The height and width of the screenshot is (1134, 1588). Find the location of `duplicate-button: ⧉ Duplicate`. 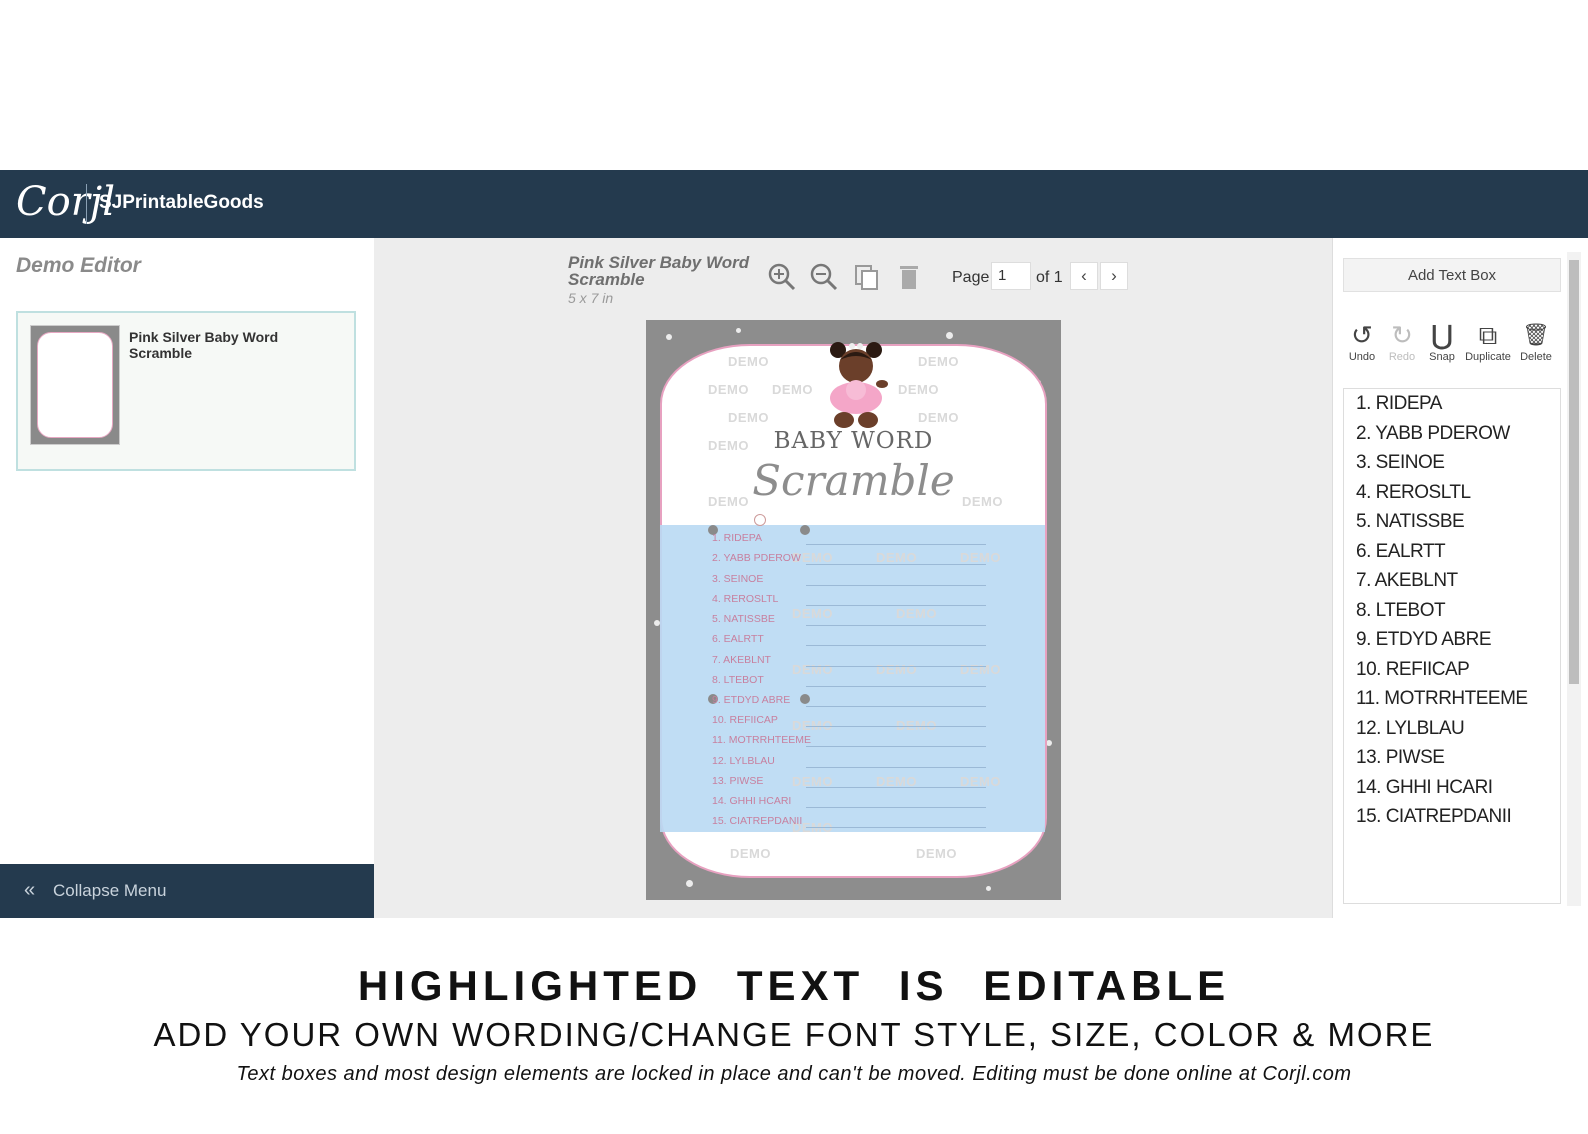

duplicate-button: ⧉ Duplicate is located at coordinates (1488, 342).